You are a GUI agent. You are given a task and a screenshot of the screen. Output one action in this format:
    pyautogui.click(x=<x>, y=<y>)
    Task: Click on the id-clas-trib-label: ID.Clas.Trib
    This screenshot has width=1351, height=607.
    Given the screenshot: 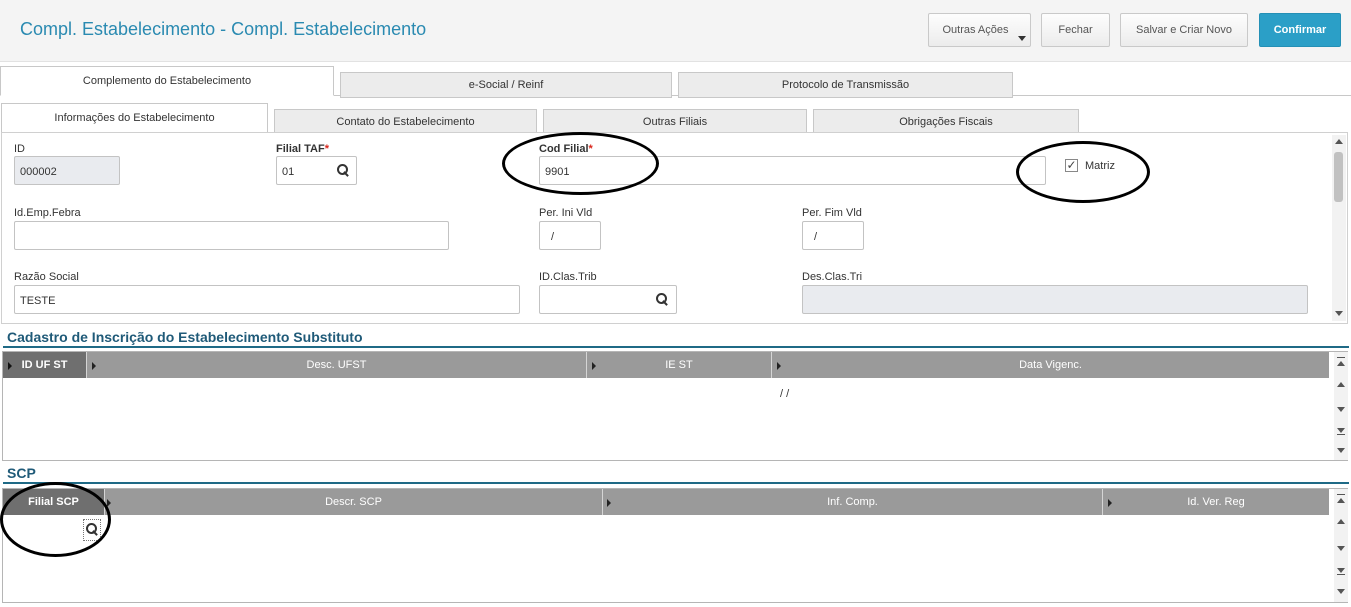 What is the action you would take?
    pyautogui.click(x=568, y=277)
    